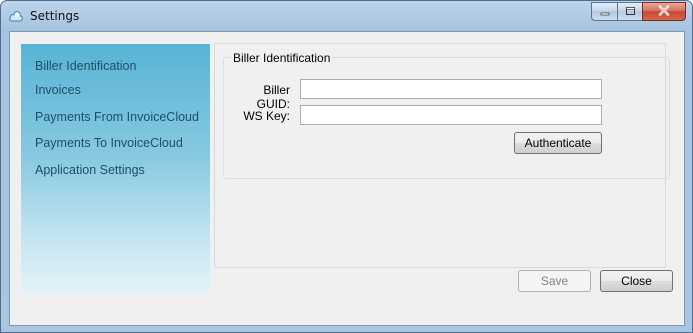 The image size is (693, 333). Describe the element at coordinates (266, 116) in the screenshot. I see `ws-key-label: WS Key:` at that location.